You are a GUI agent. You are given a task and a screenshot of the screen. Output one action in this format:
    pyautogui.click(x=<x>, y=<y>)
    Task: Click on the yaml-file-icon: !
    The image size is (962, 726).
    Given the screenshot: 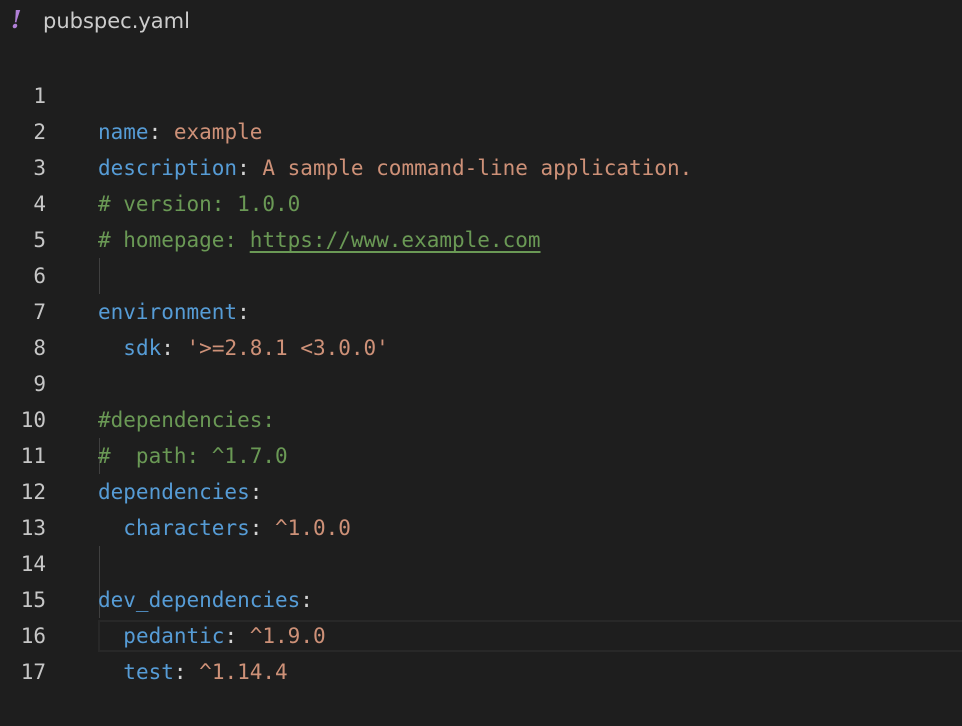 What is the action you would take?
    pyautogui.click(x=16, y=19)
    